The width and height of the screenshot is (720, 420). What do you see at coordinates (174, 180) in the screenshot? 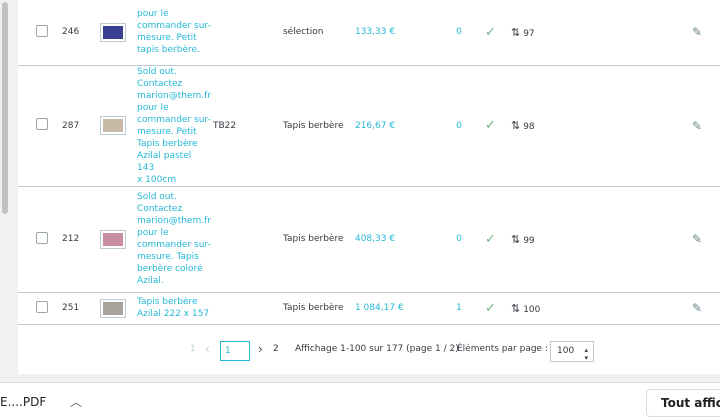
I see `product-name-line: x 100cm` at bounding box center [174, 180].